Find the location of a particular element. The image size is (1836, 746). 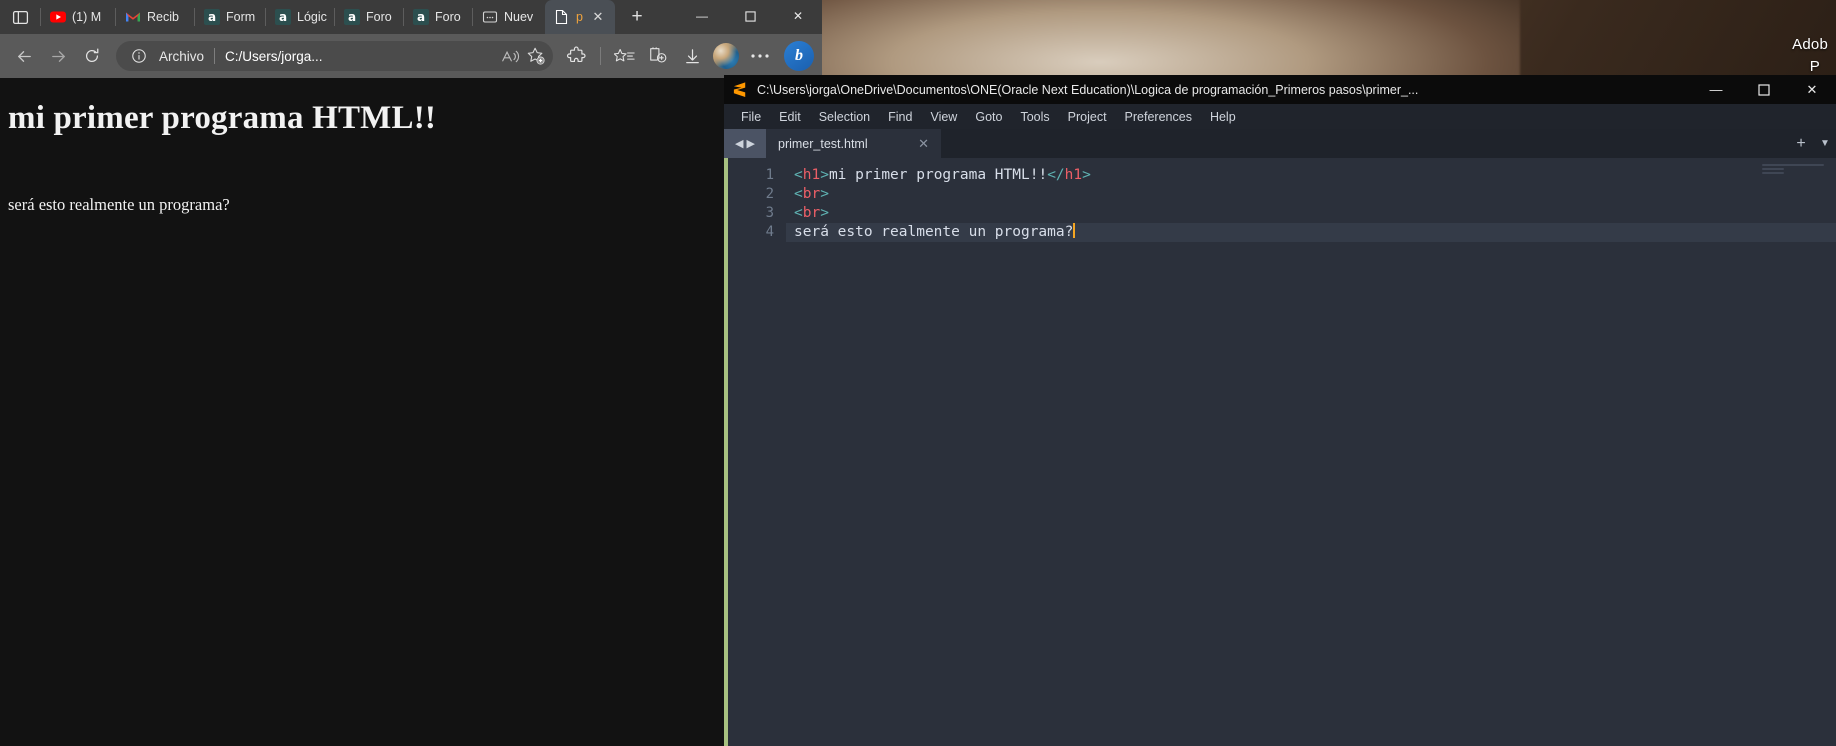

browser-toolbar: Archivo C:/Users/jorga... b is located at coordinates (411, 56).